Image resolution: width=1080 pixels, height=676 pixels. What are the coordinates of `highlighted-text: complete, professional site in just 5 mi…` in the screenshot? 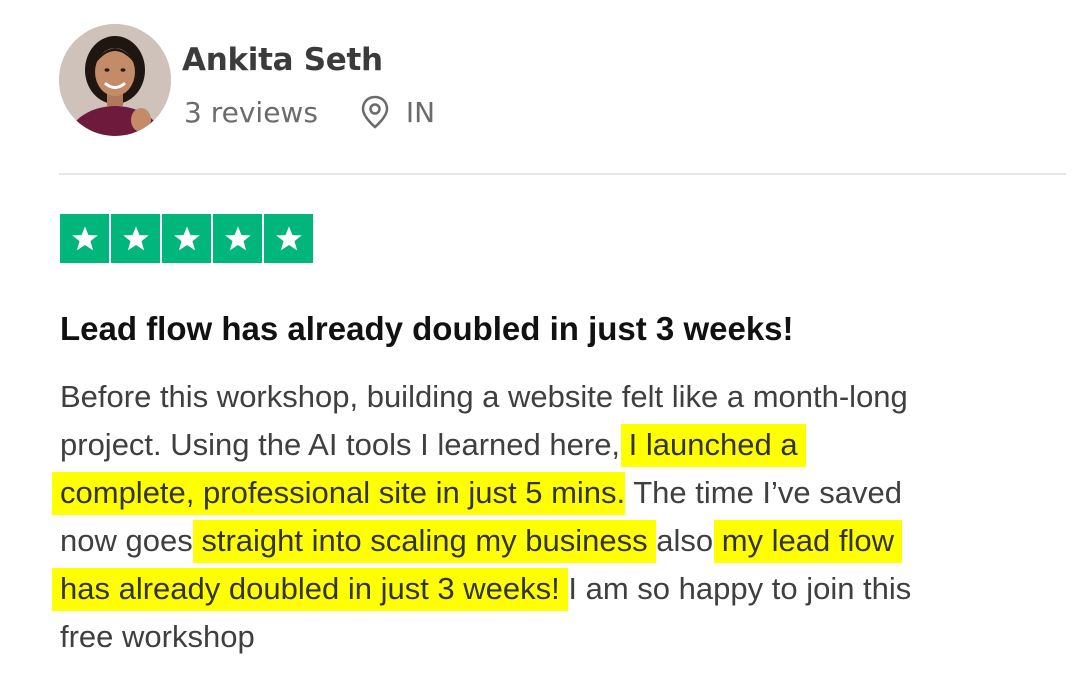 It's located at (338, 493).